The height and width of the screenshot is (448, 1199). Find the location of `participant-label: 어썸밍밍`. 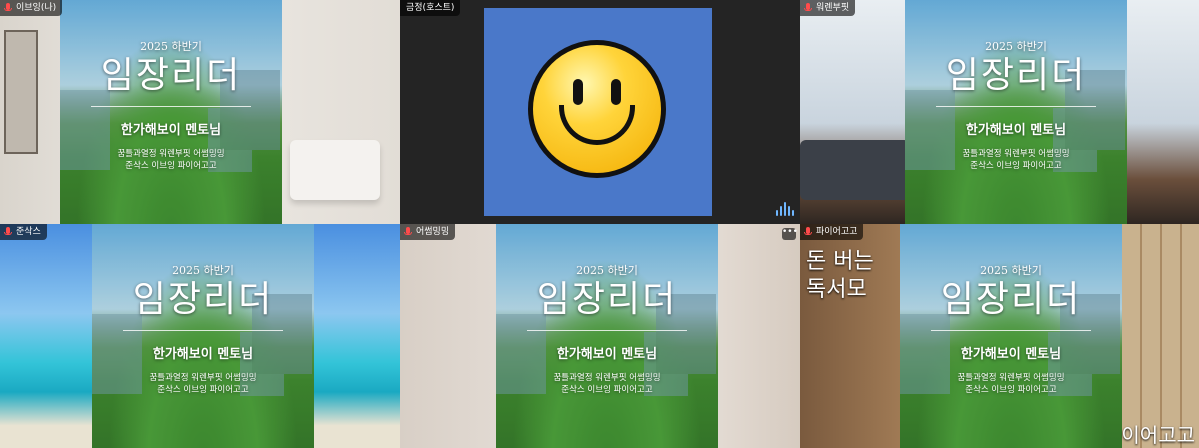

participant-label: 어썸밍밍 is located at coordinates (428, 232).